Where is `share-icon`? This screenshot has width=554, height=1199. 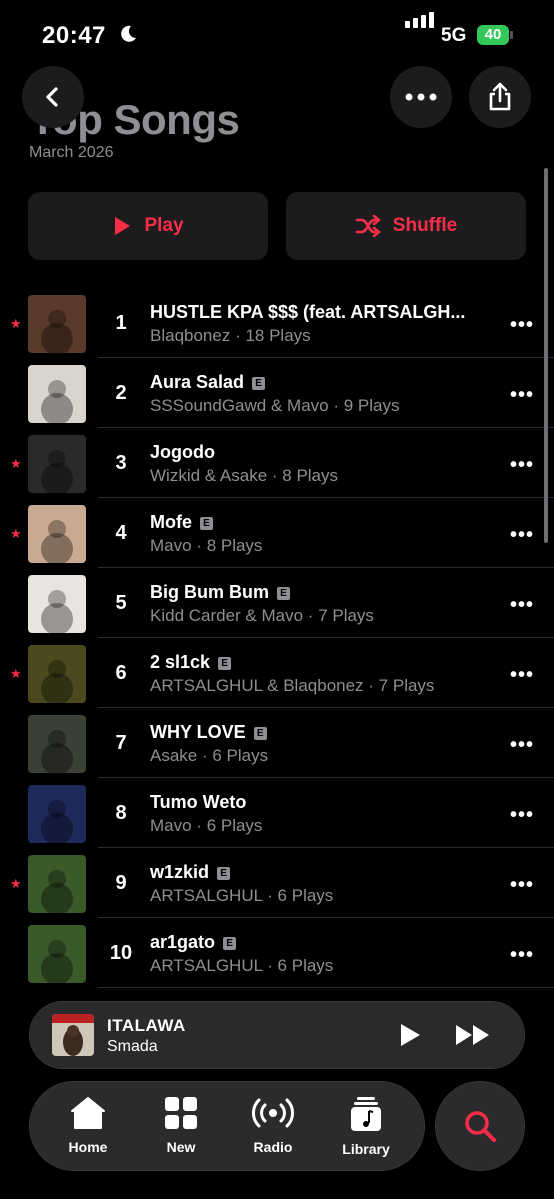 share-icon is located at coordinates (500, 96).